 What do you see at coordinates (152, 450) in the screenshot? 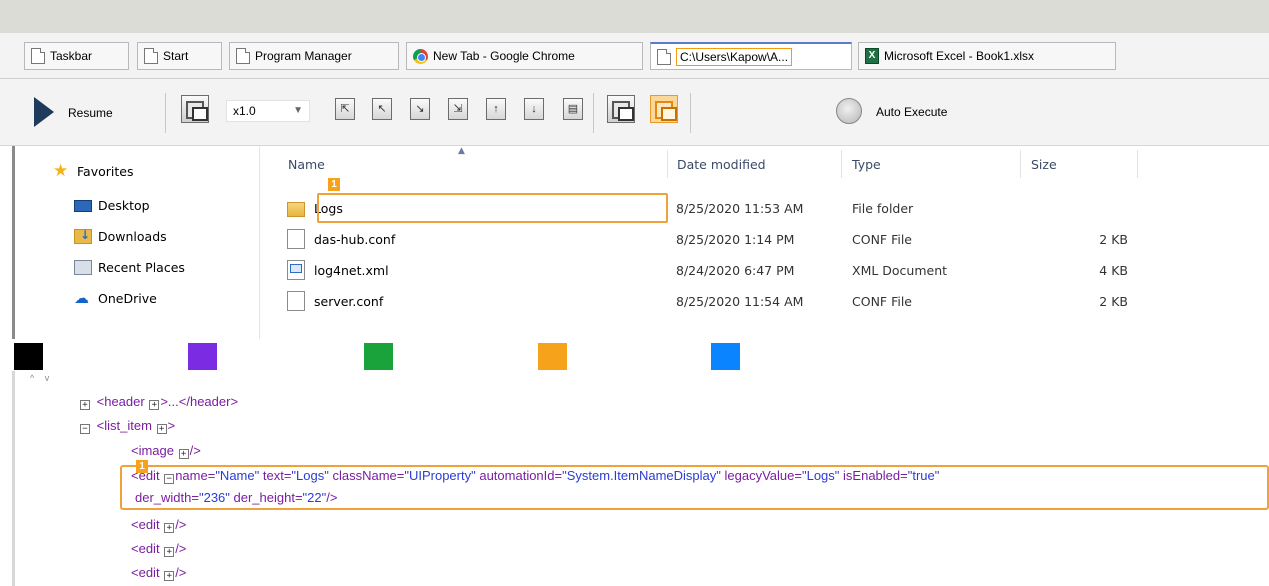
I see `xml-tag: <image` at bounding box center [152, 450].